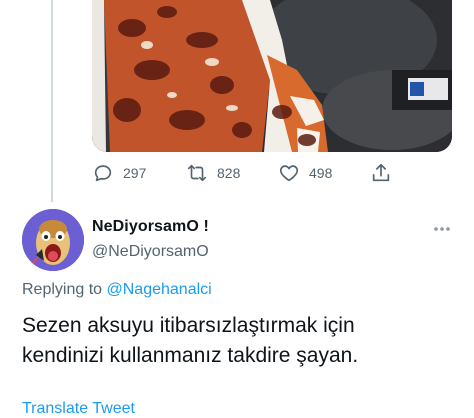 The image size is (474, 418). I want to click on like-count: 498, so click(321, 173).